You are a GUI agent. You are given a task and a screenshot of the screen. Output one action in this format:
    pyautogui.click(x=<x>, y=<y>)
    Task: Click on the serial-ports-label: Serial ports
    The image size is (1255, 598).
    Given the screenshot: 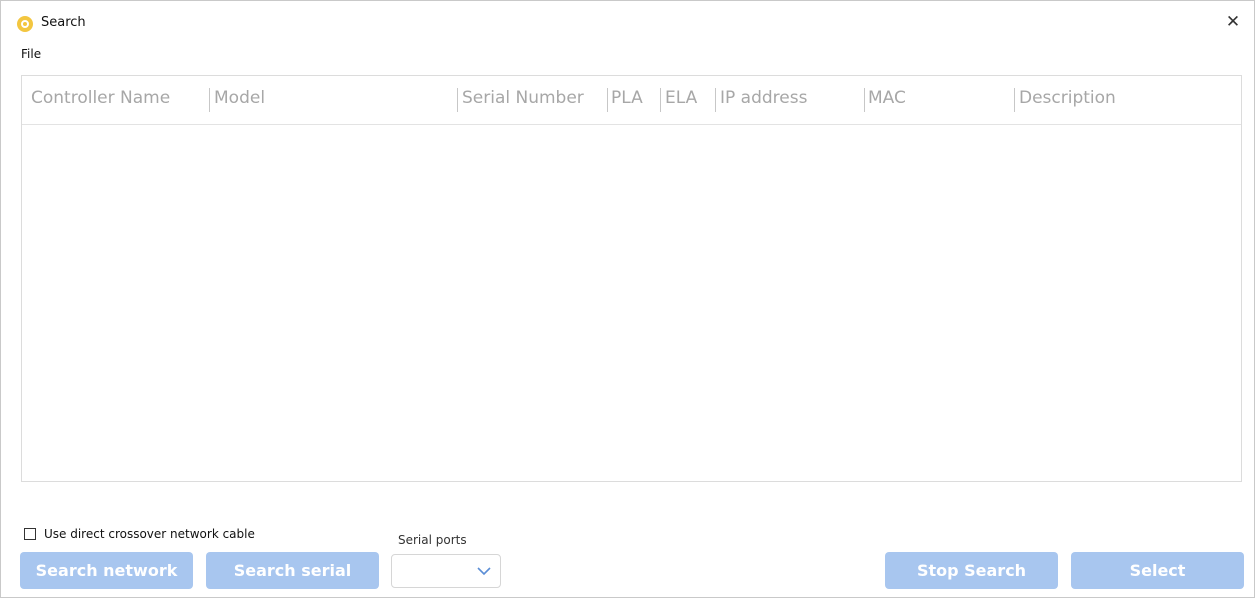 What is the action you would take?
    pyautogui.click(x=432, y=540)
    